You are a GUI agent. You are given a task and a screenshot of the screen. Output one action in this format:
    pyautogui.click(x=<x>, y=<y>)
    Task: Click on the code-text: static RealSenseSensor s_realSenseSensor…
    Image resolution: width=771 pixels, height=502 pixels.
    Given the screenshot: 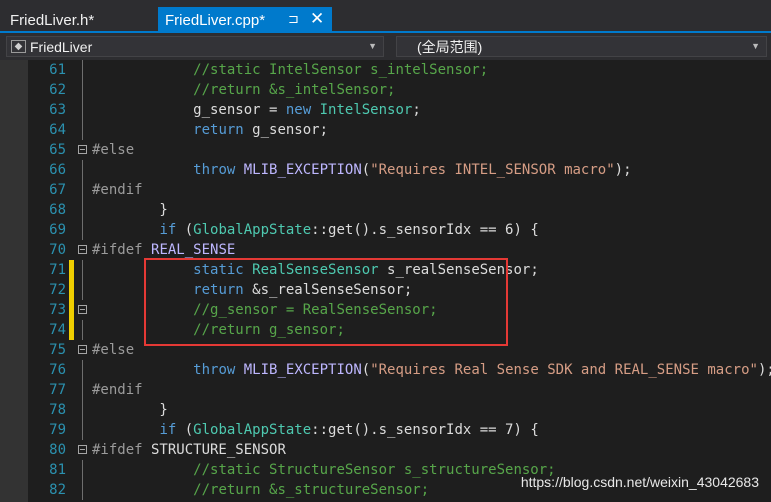 What is the action you would take?
    pyautogui.click(x=366, y=270)
    